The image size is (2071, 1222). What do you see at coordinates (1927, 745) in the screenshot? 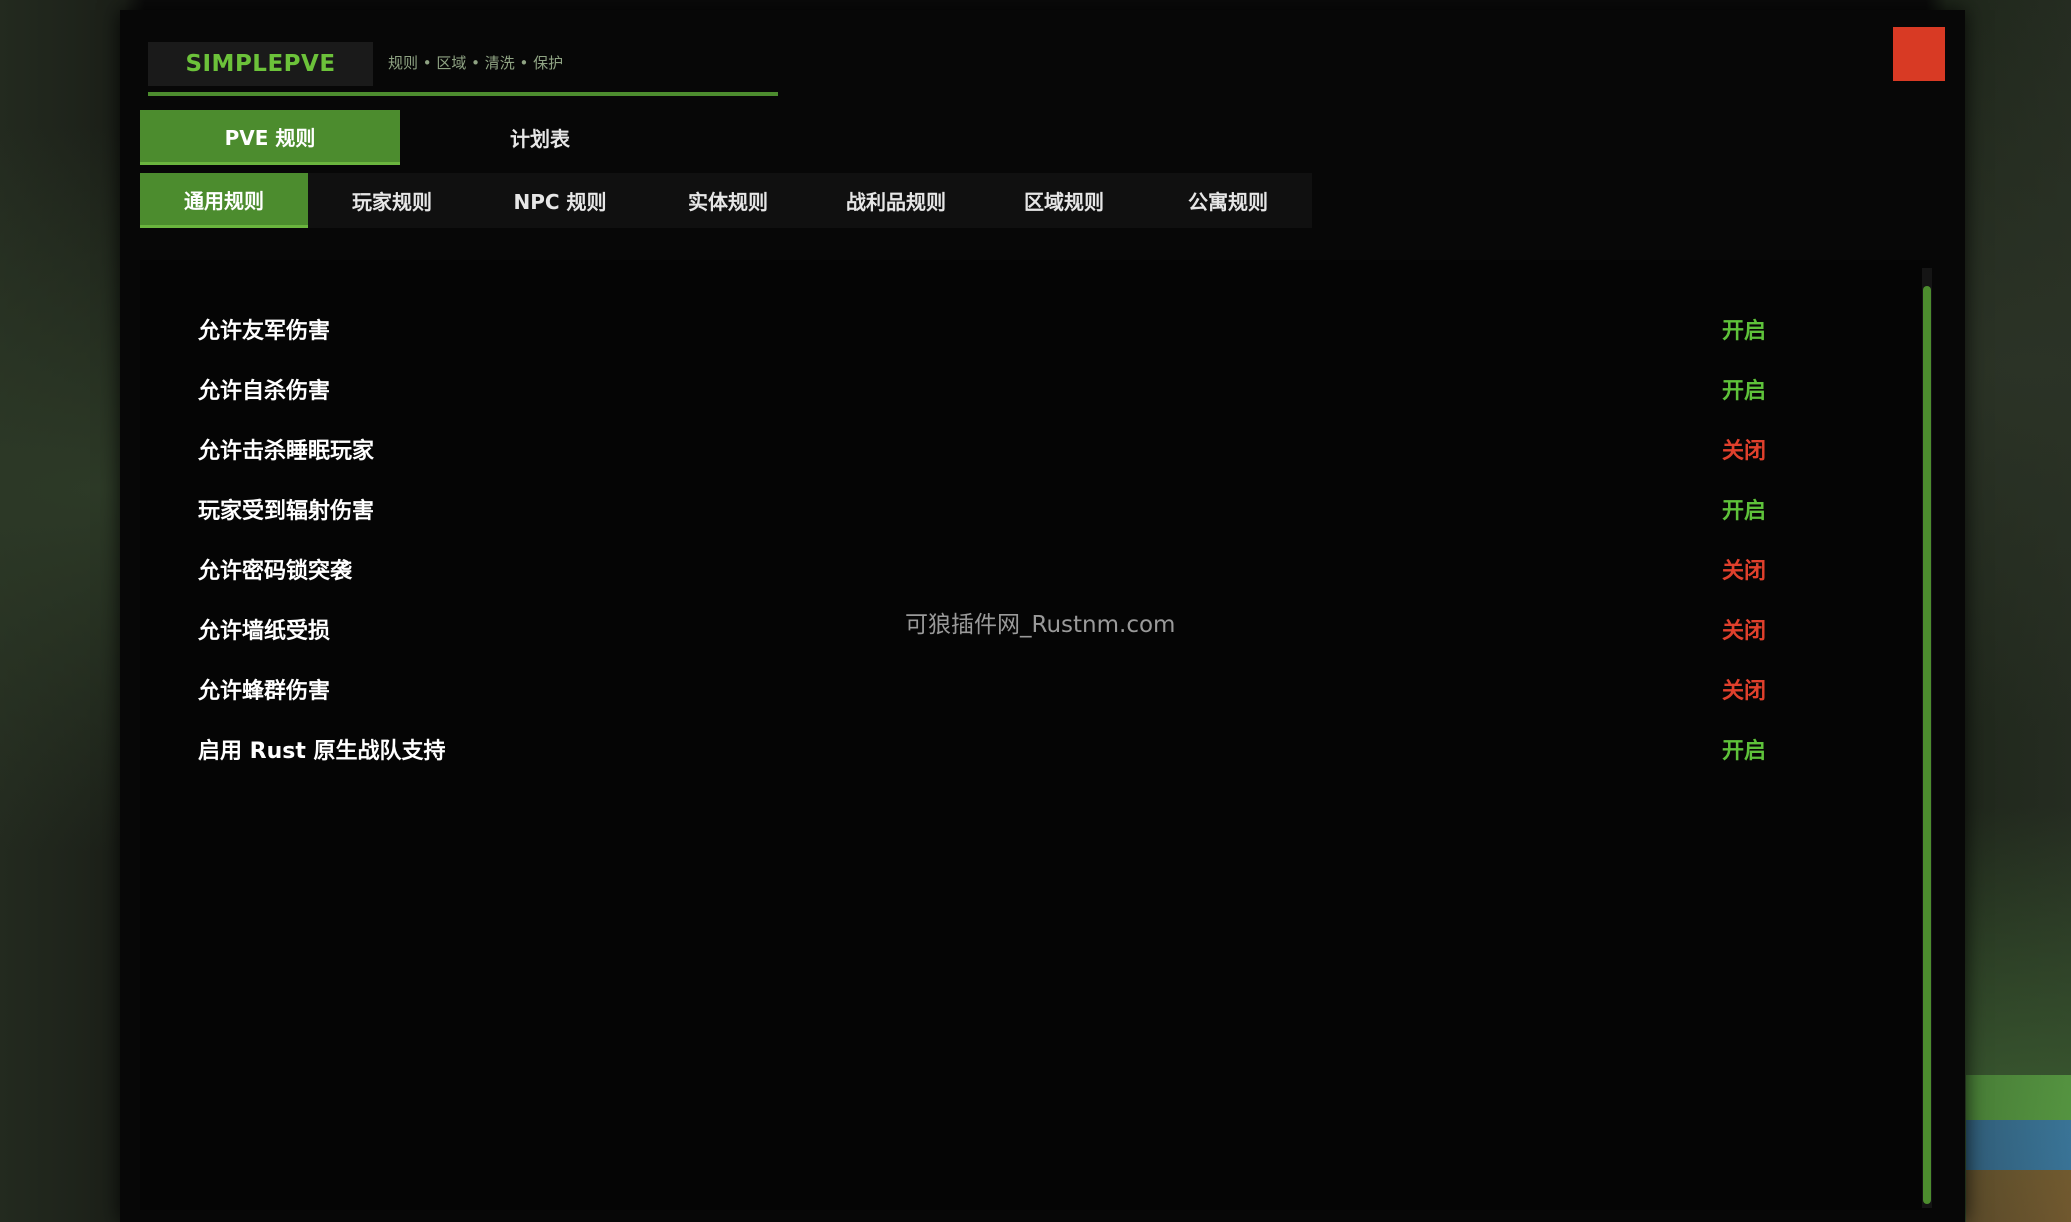
I see `scrollbar-thumb` at bounding box center [1927, 745].